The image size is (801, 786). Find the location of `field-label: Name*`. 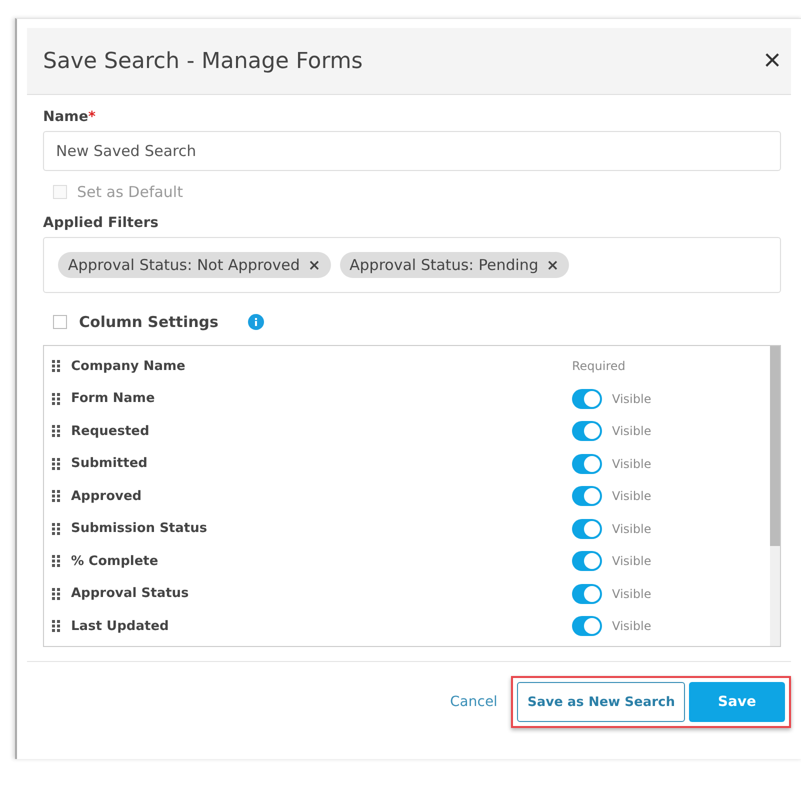

field-label: Name* is located at coordinates (70, 117).